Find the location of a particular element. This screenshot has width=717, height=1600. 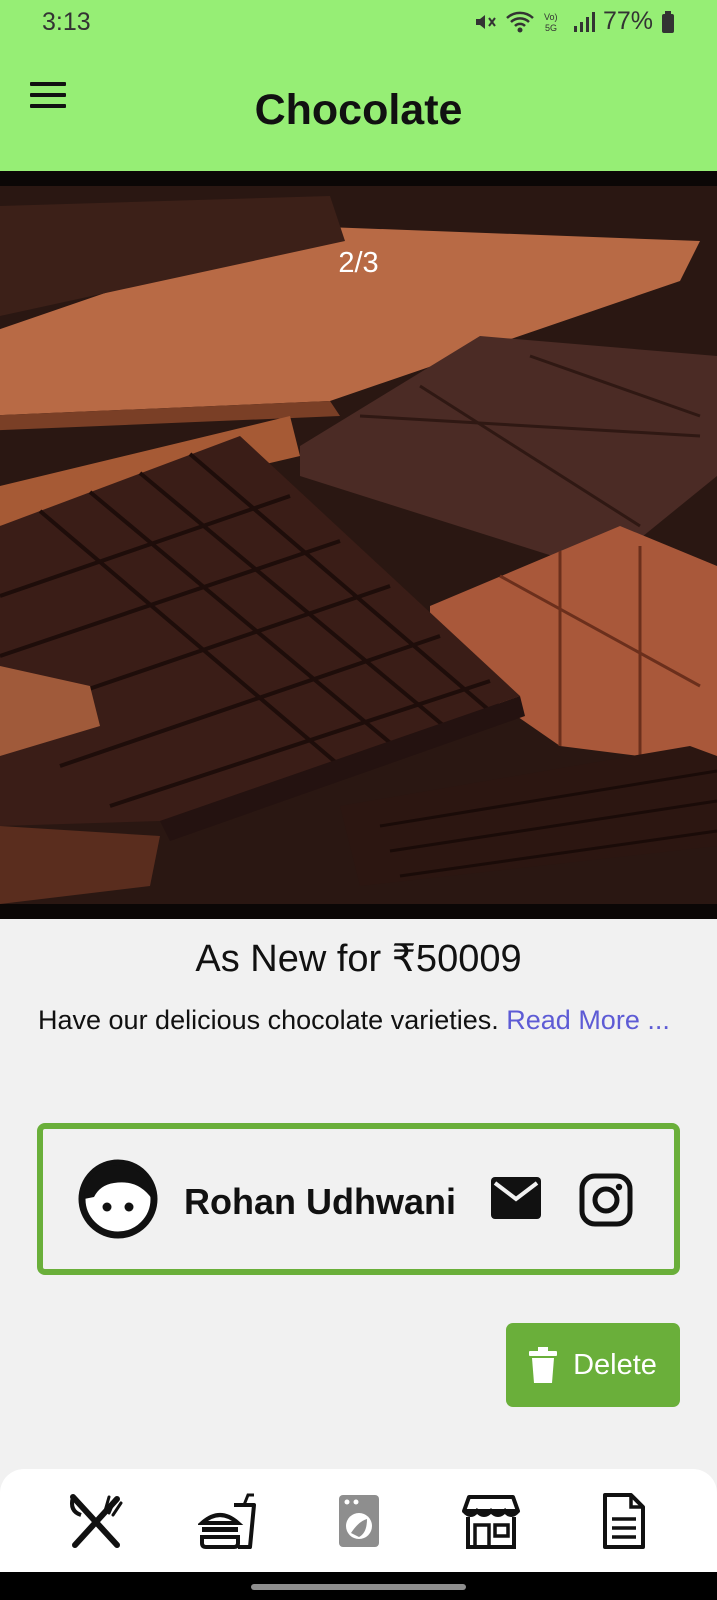

volte-5g-icon: Vo) 5G is located at coordinates (551, 22).